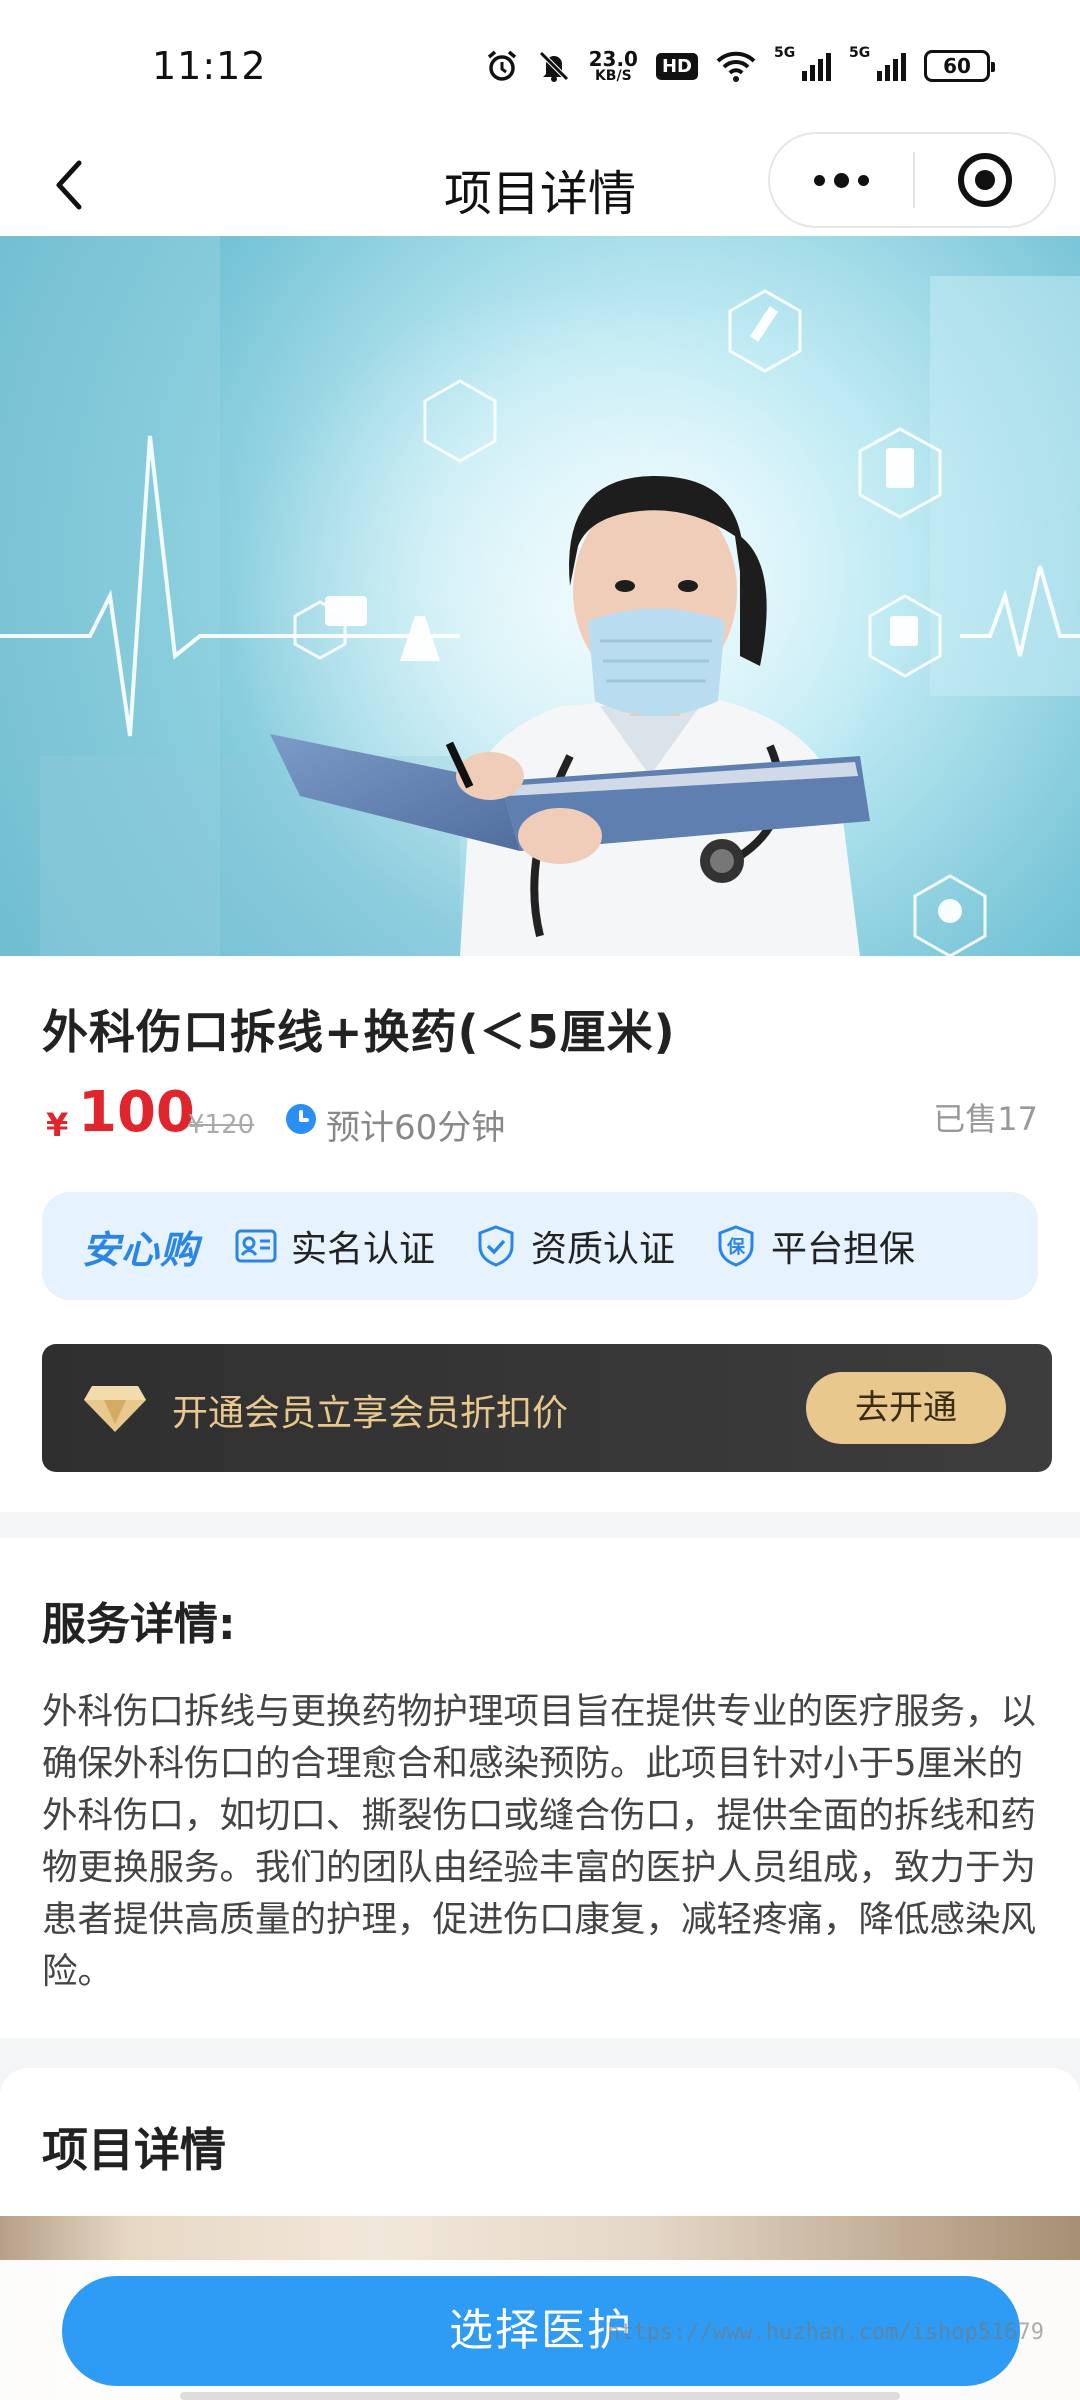  I want to click on trust-item-real-name: 实名认证, so click(335, 1246).